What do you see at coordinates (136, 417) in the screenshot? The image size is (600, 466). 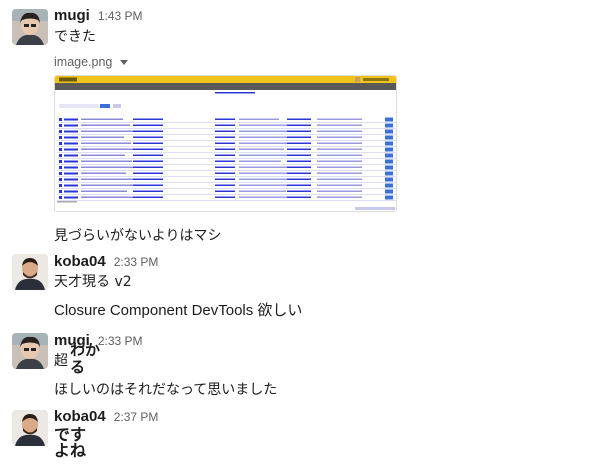 I see `timestamp: 2:37 PM` at bounding box center [136, 417].